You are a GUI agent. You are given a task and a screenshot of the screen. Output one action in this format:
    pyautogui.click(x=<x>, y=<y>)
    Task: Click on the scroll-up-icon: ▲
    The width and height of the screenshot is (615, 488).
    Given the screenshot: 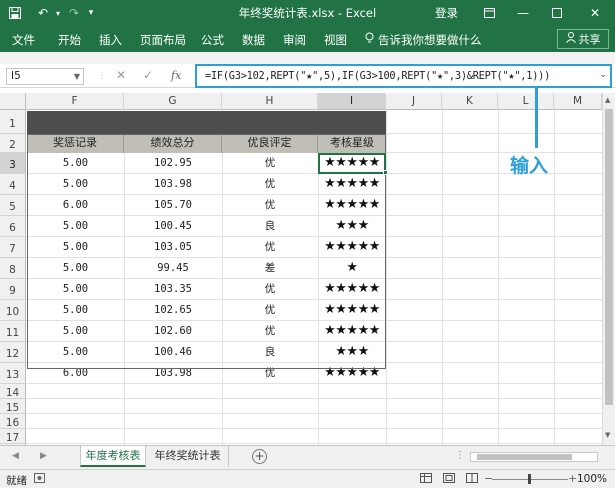 What is the action you would take?
    pyautogui.click(x=607, y=100)
    